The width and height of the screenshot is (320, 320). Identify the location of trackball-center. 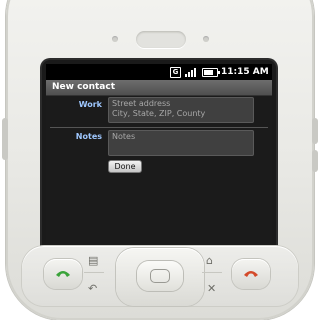
(160, 276).